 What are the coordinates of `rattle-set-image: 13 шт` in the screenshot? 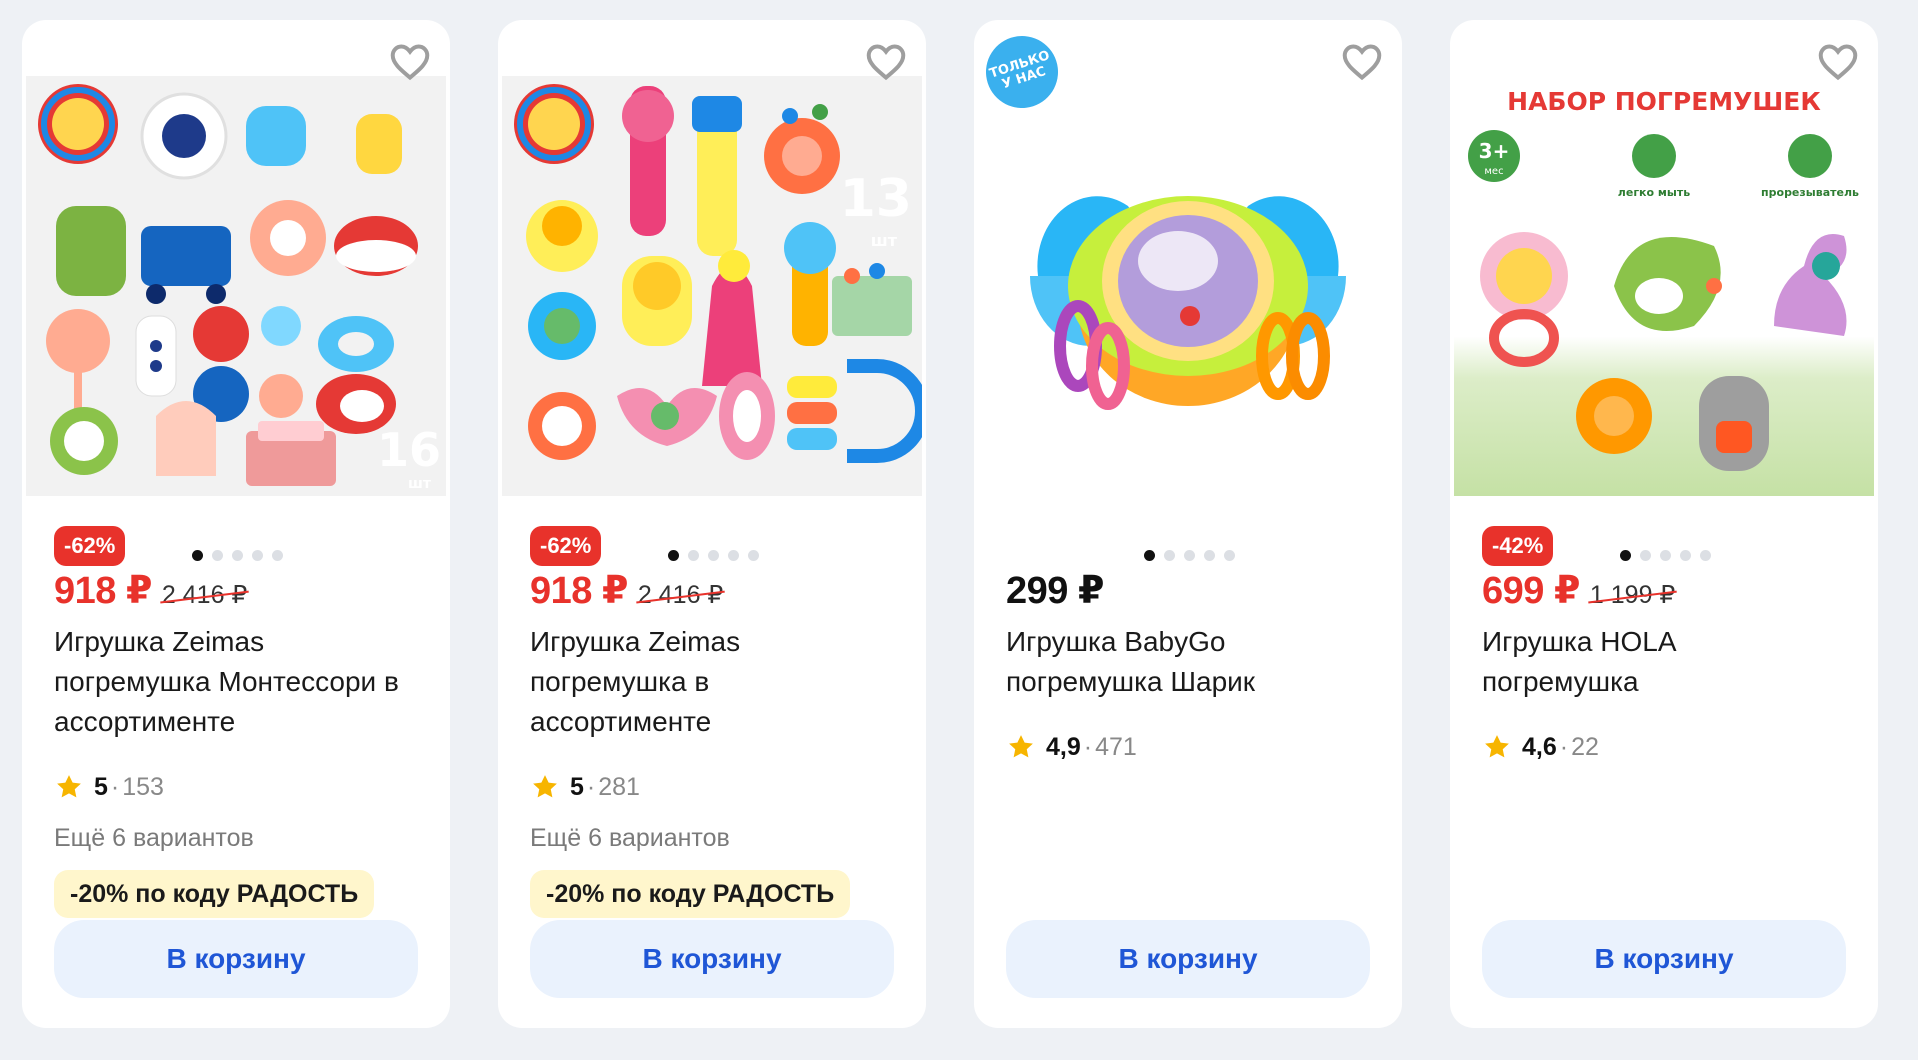 It's located at (712, 286).